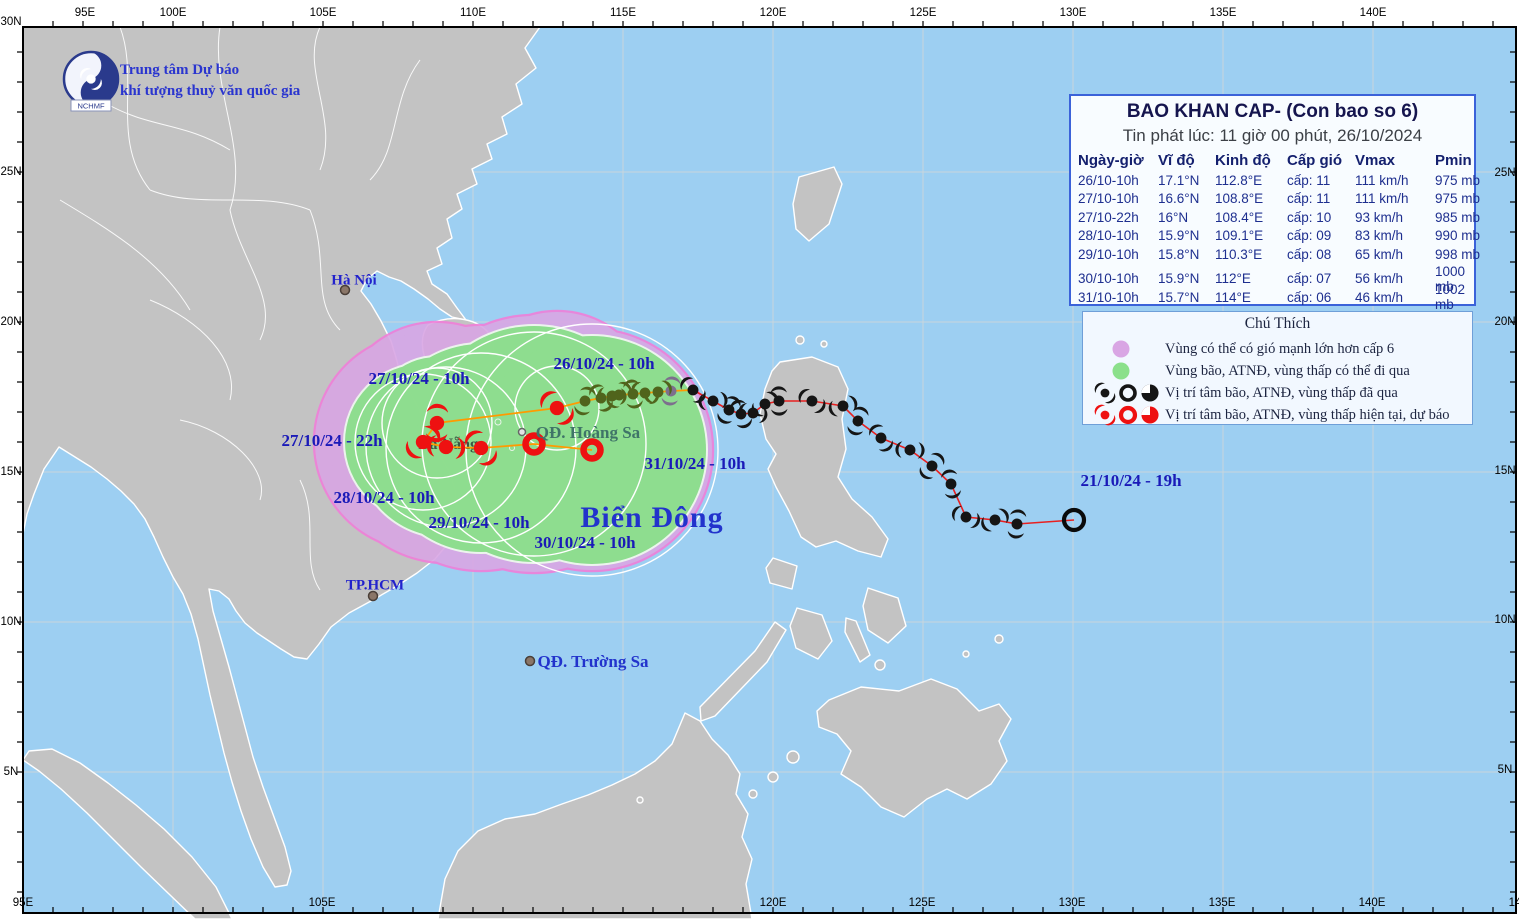  What do you see at coordinates (604, 363) in the screenshot?
I see `track-date-label: 26/10/24 - 10h` at bounding box center [604, 363].